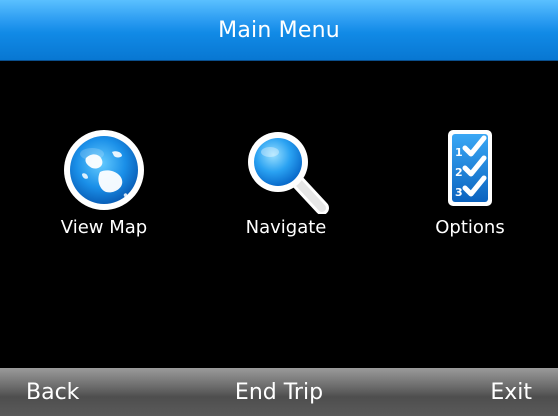 Image resolution: width=558 pixels, height=416 pixels. I want to click on page-title: Main Menu, so click(279, 30).